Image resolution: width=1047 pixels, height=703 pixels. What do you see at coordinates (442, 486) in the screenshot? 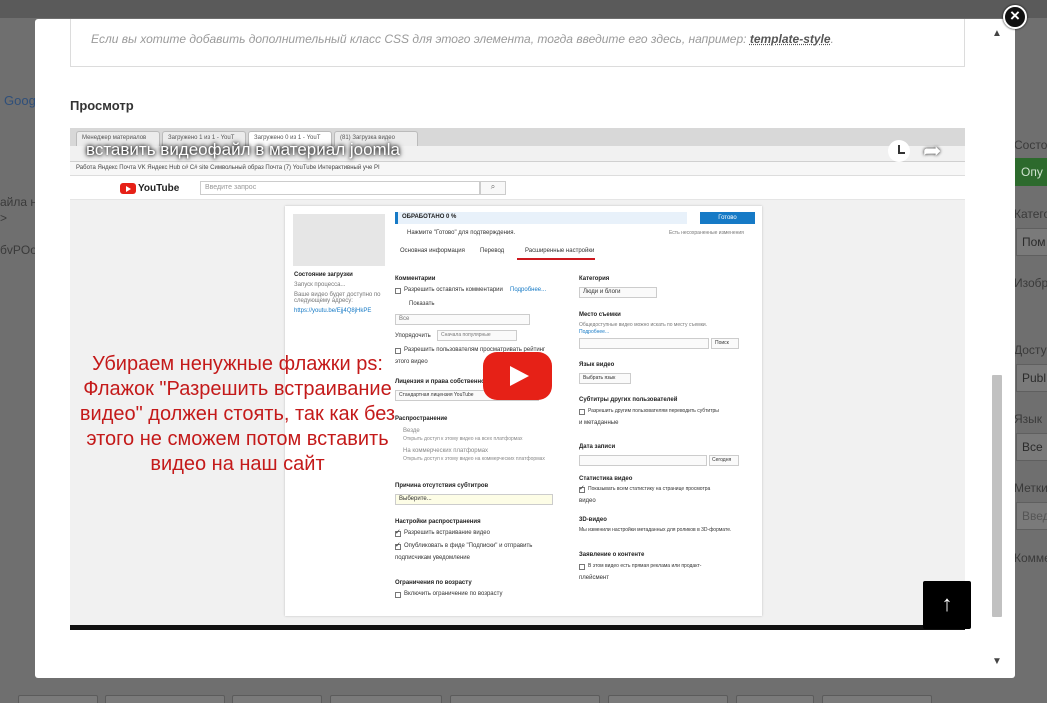
I see `video-subtitles-reason: Причина отсутствия субтитров` at bounding box center [442, 486].